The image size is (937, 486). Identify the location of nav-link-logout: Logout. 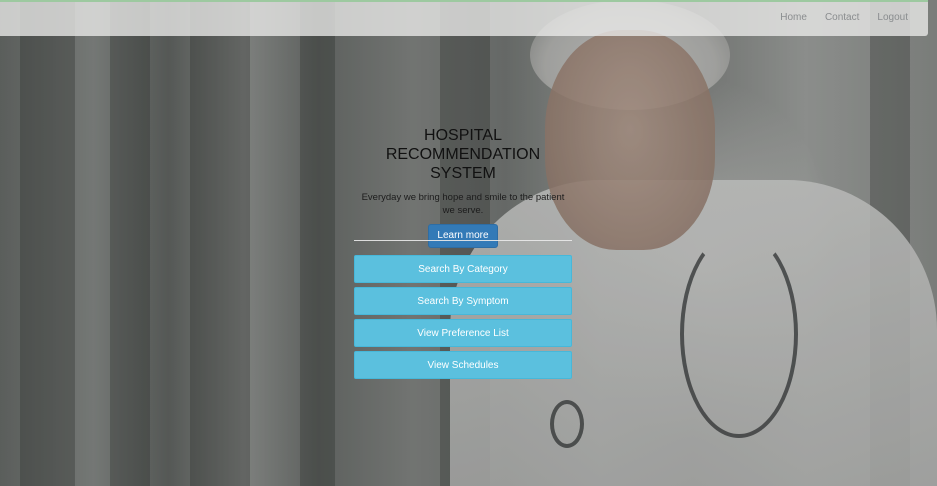
(892, 17).